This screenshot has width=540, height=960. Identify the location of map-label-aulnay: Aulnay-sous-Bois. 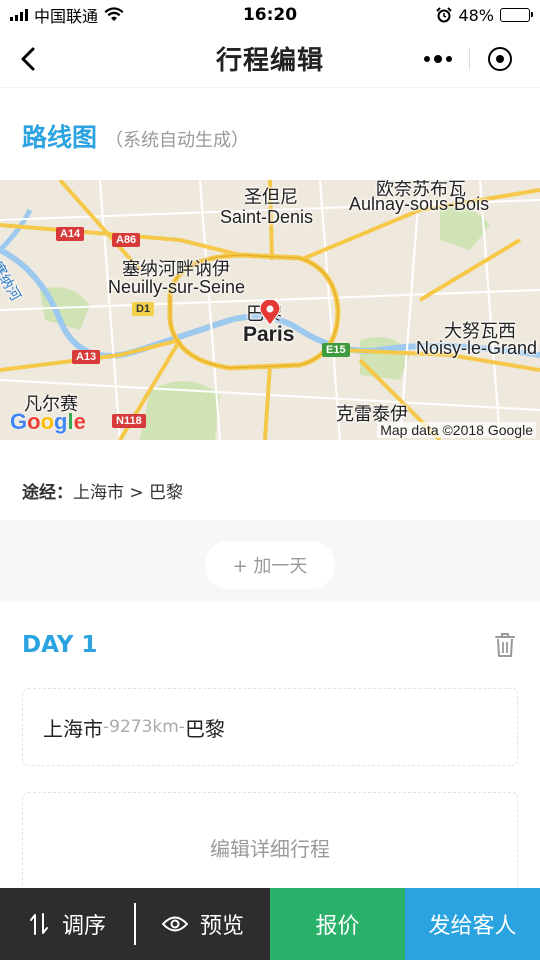
(419, 204).